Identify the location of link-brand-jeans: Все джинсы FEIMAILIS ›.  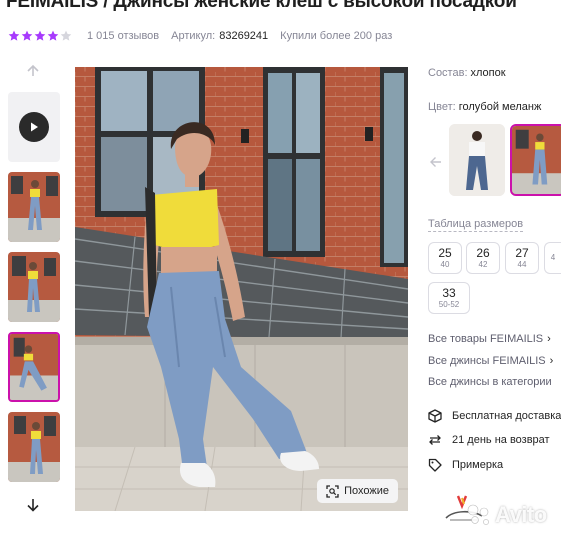
(490, 361).